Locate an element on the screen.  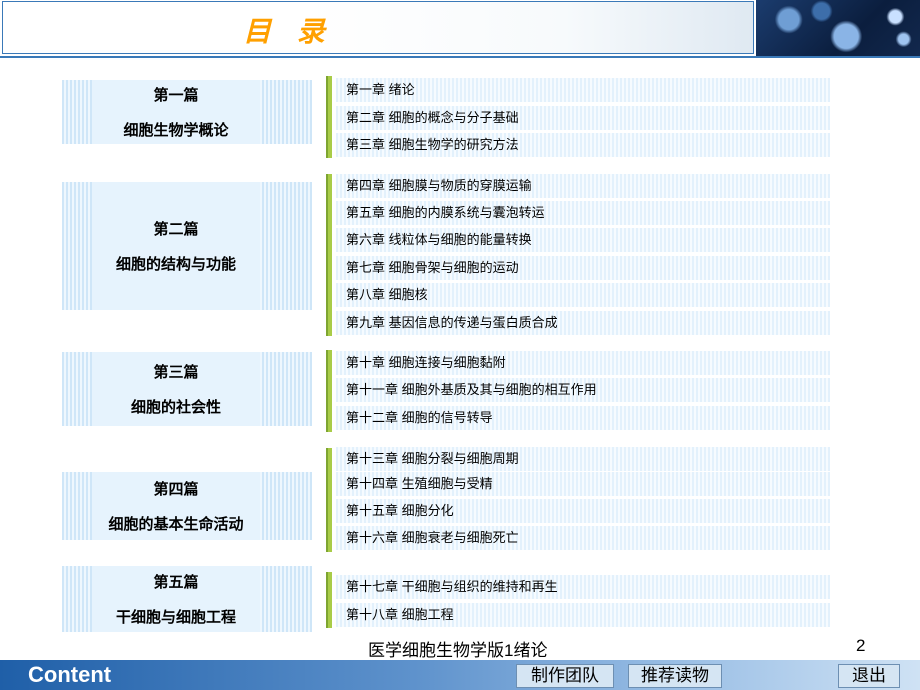
part-5-bracket is located at coordinates (329, 600).